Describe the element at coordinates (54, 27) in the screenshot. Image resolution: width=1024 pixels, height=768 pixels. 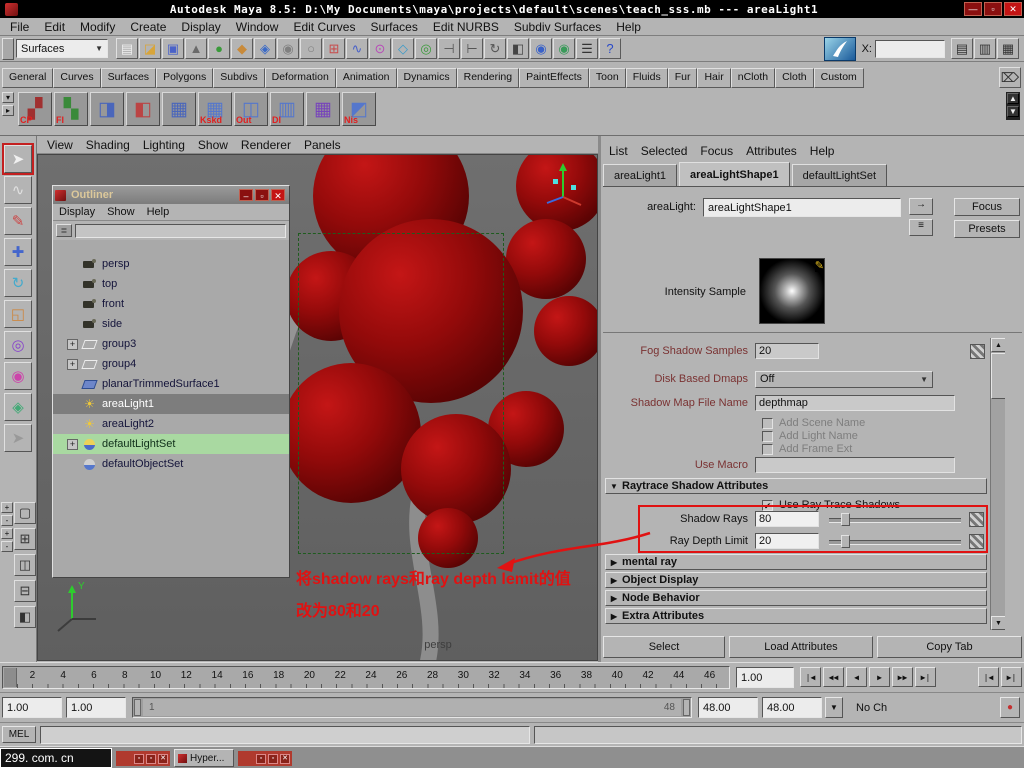
I see `menu-item: Edit` at that location.